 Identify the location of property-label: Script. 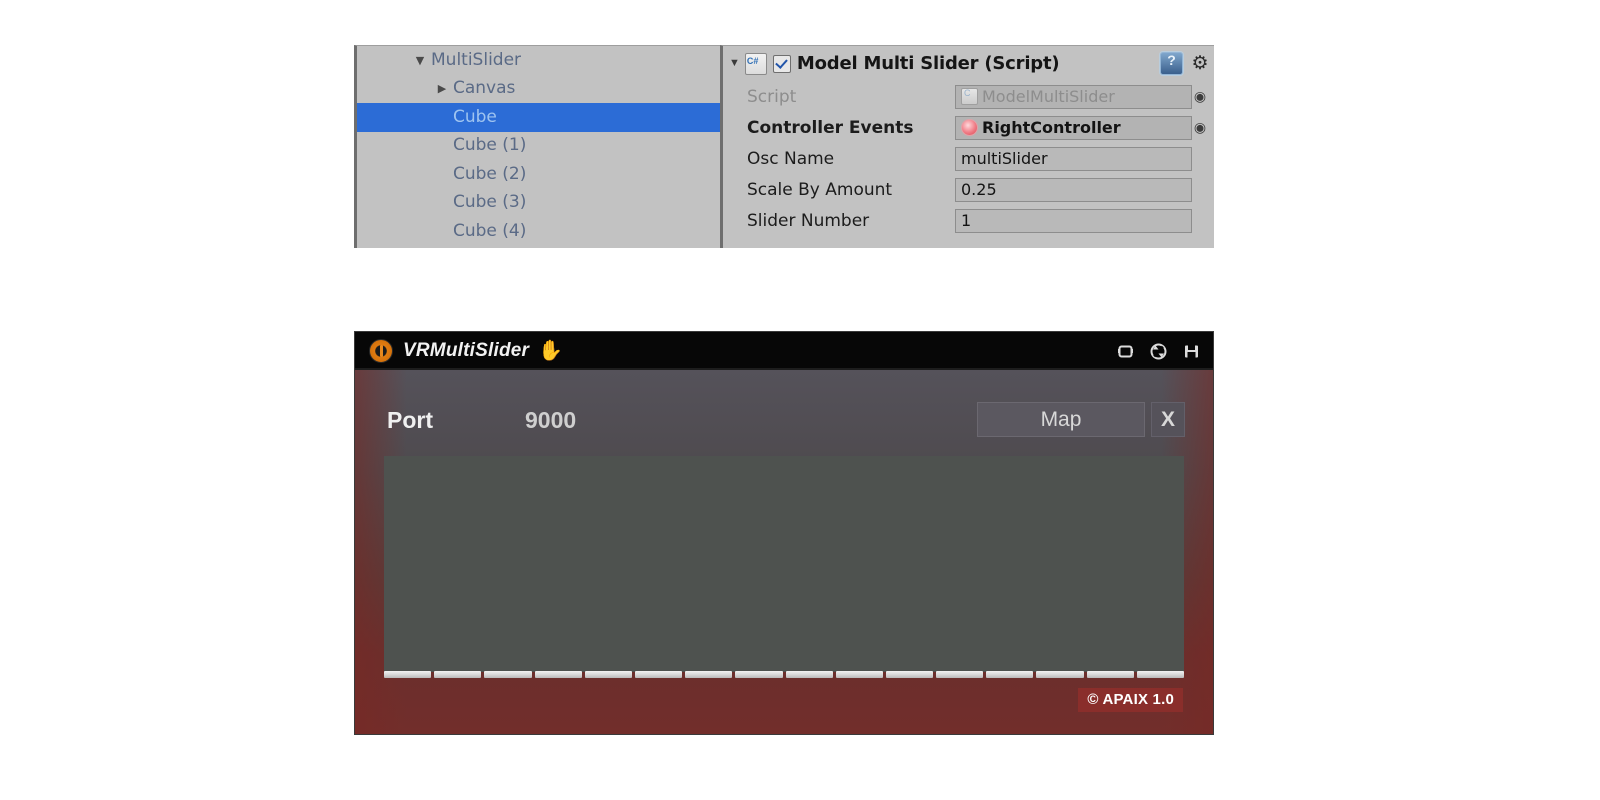
(772, 96).